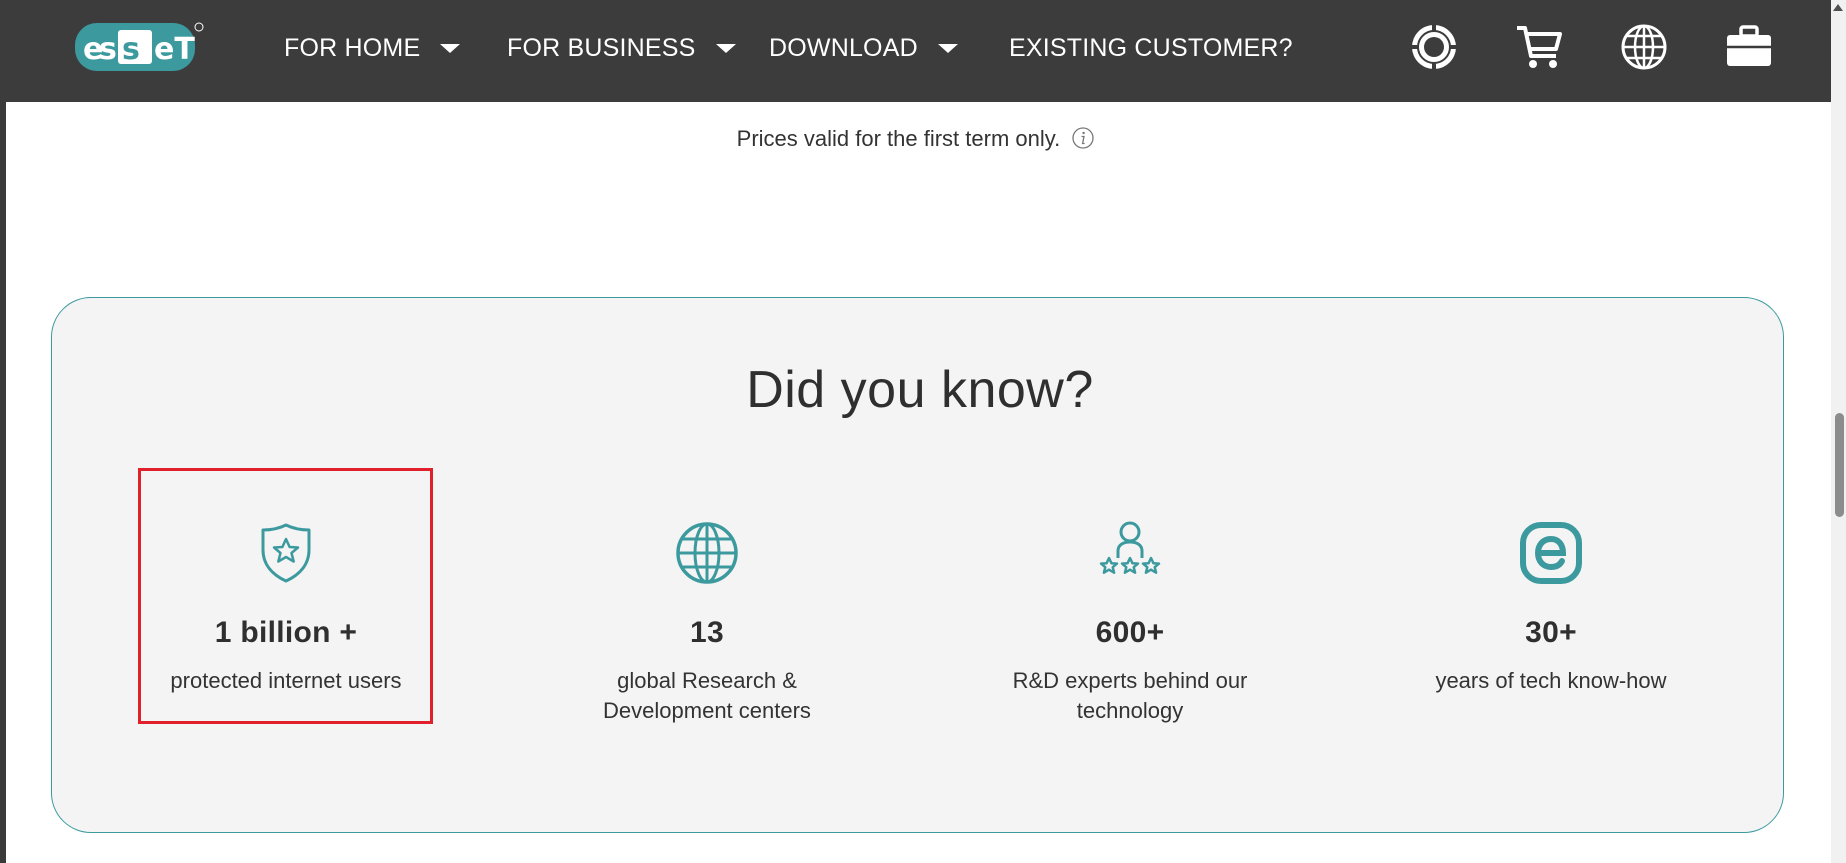  What do you see at coordinates (601, 47) in the screenshot?
I see `nav-for-business-label: FOR BUSINESS` at bounding box center [601, 47].